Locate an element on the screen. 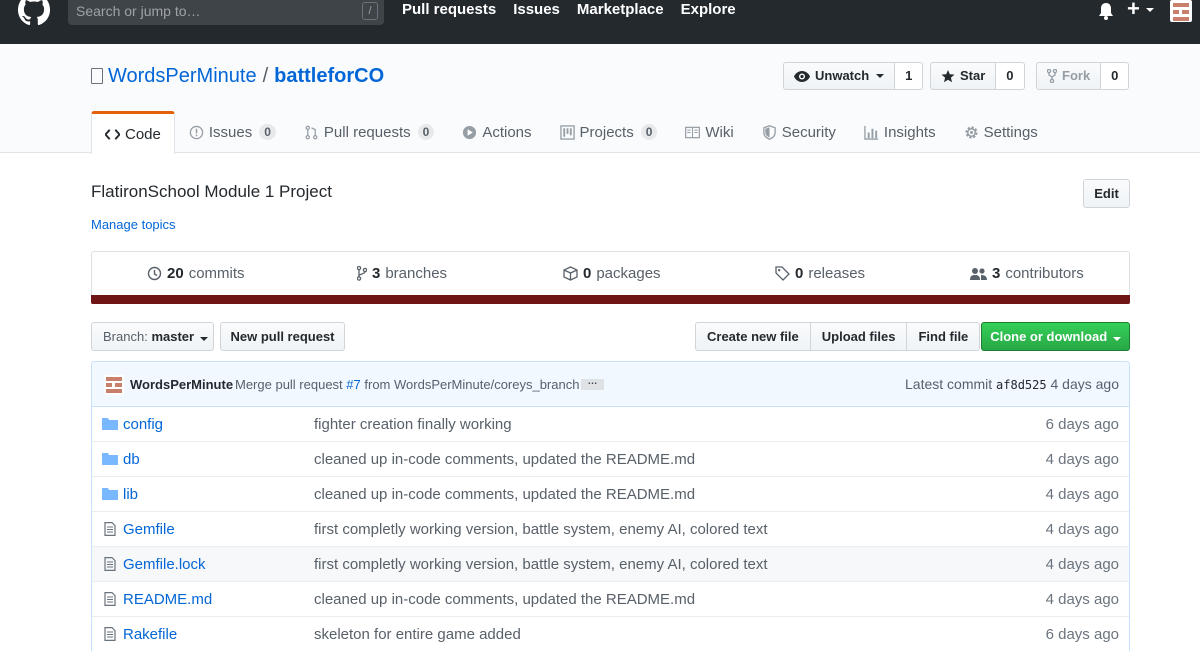 Image resolution: width=1200 pixels, height=651 pixels. unwatch-button: Unwatch is located at coordinates (839, 76).